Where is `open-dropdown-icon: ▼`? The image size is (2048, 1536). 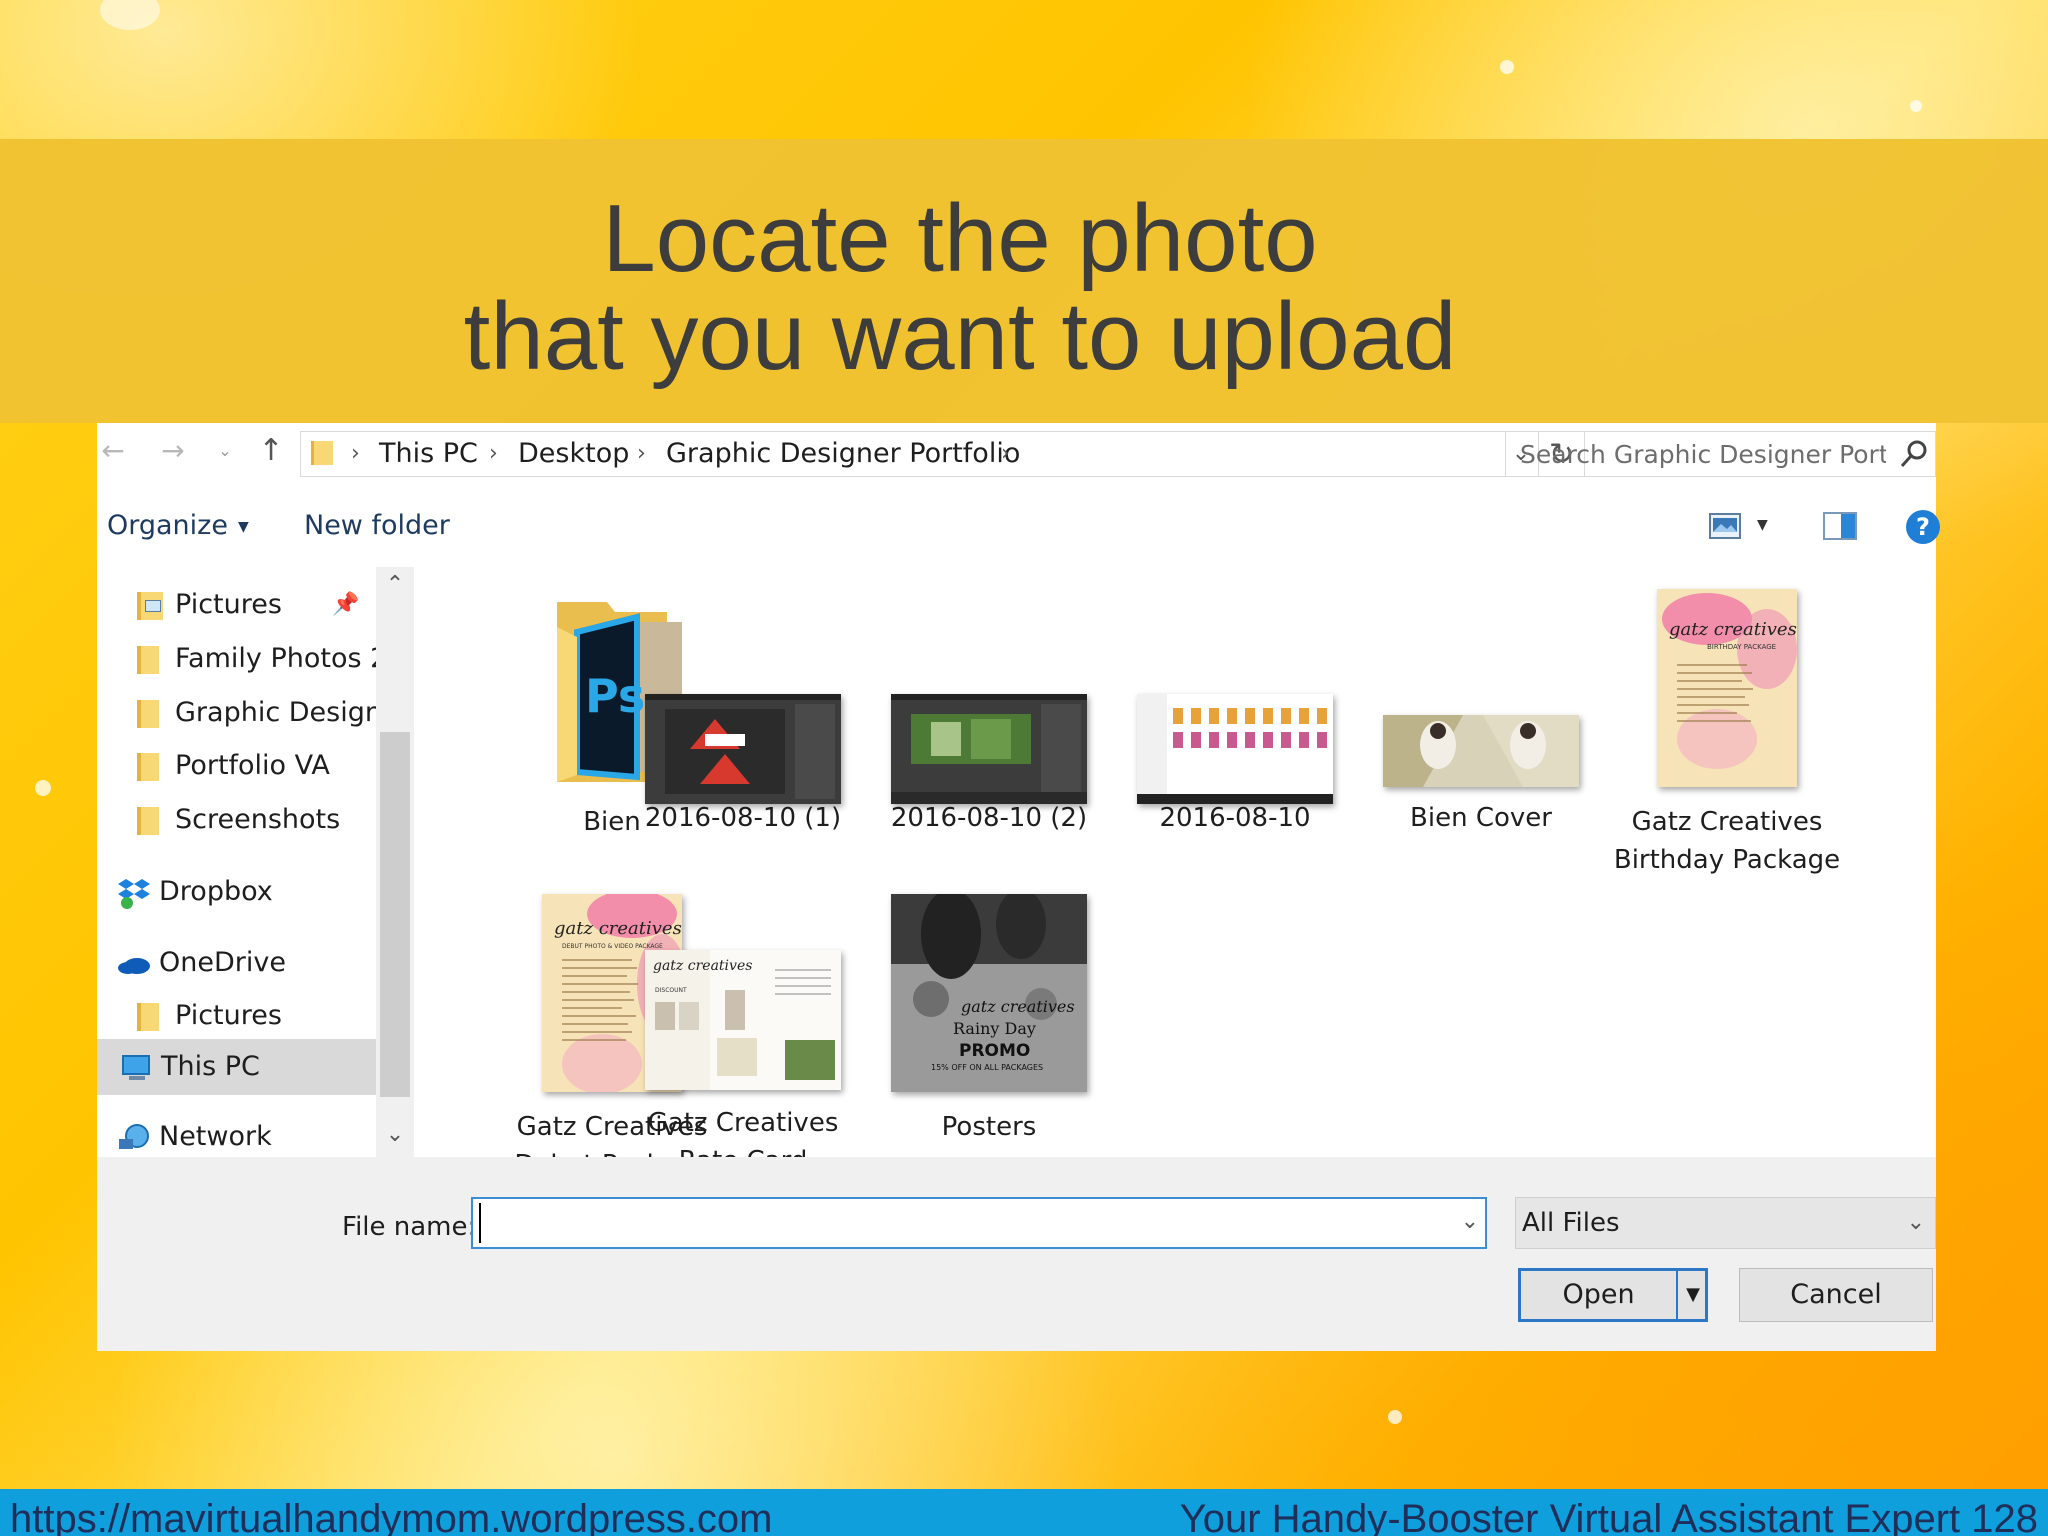 open-dropdown-icon: ▼ is located at coordinates (1693, 1295).